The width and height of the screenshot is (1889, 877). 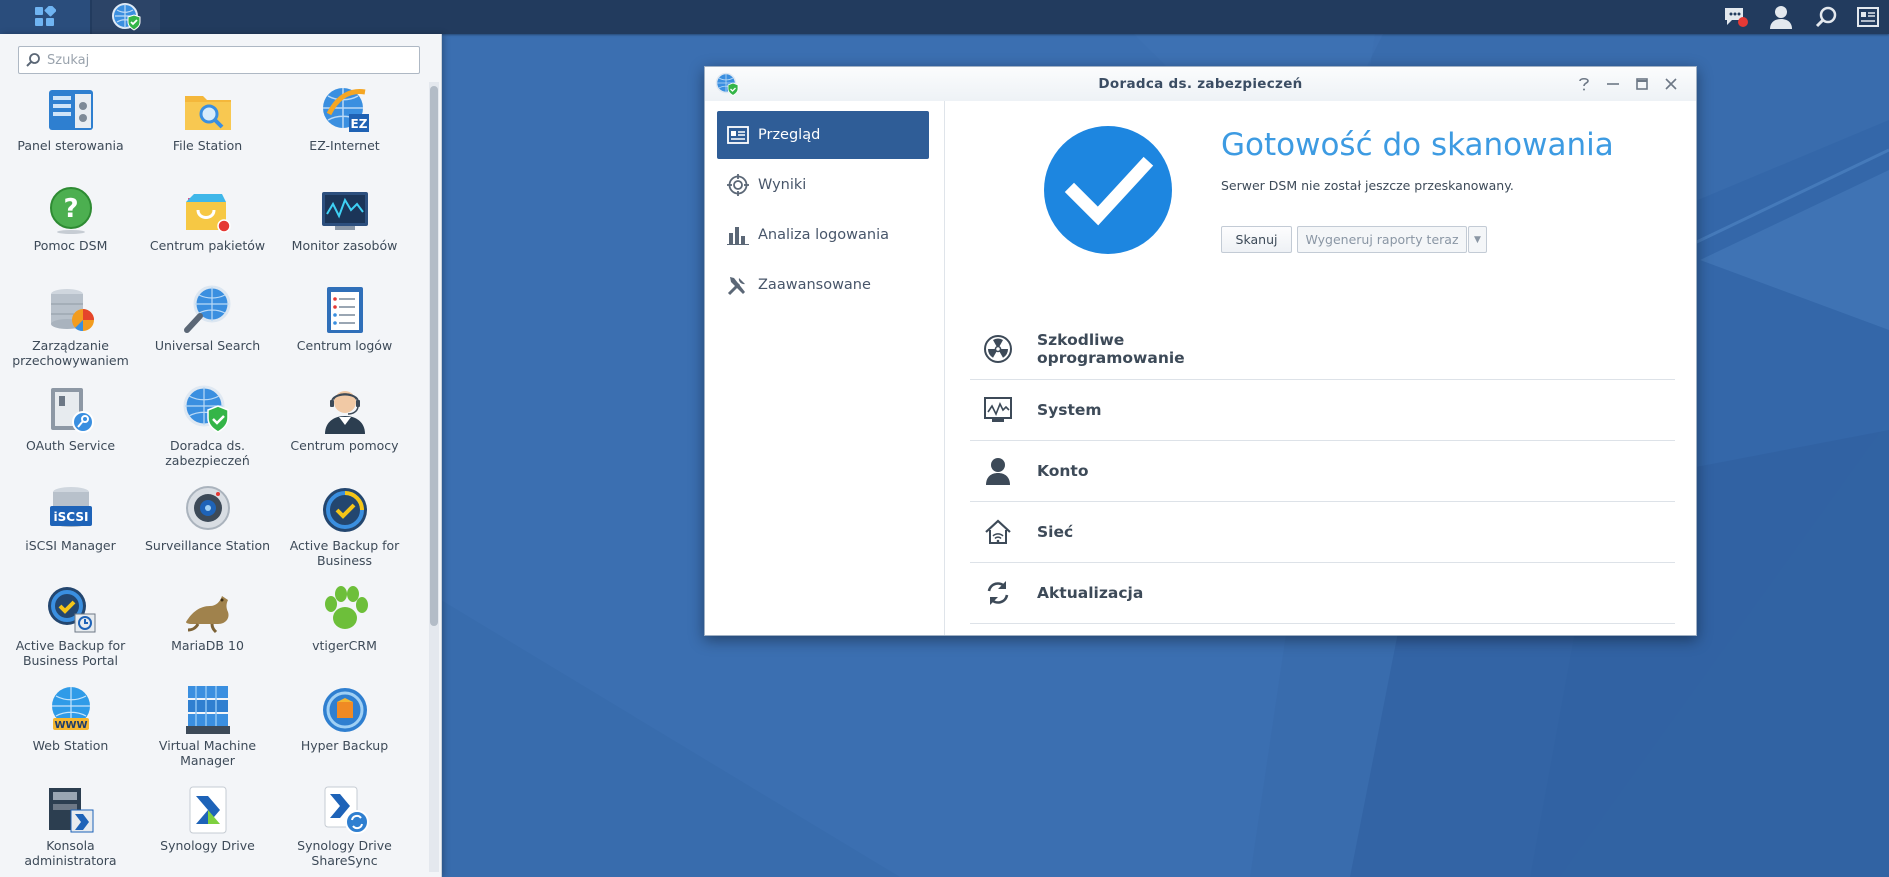 What do you see at coordinates (789, 135) in the screenshot?
I see `nav-label: Przegląd` at bounding box center [789, 135].